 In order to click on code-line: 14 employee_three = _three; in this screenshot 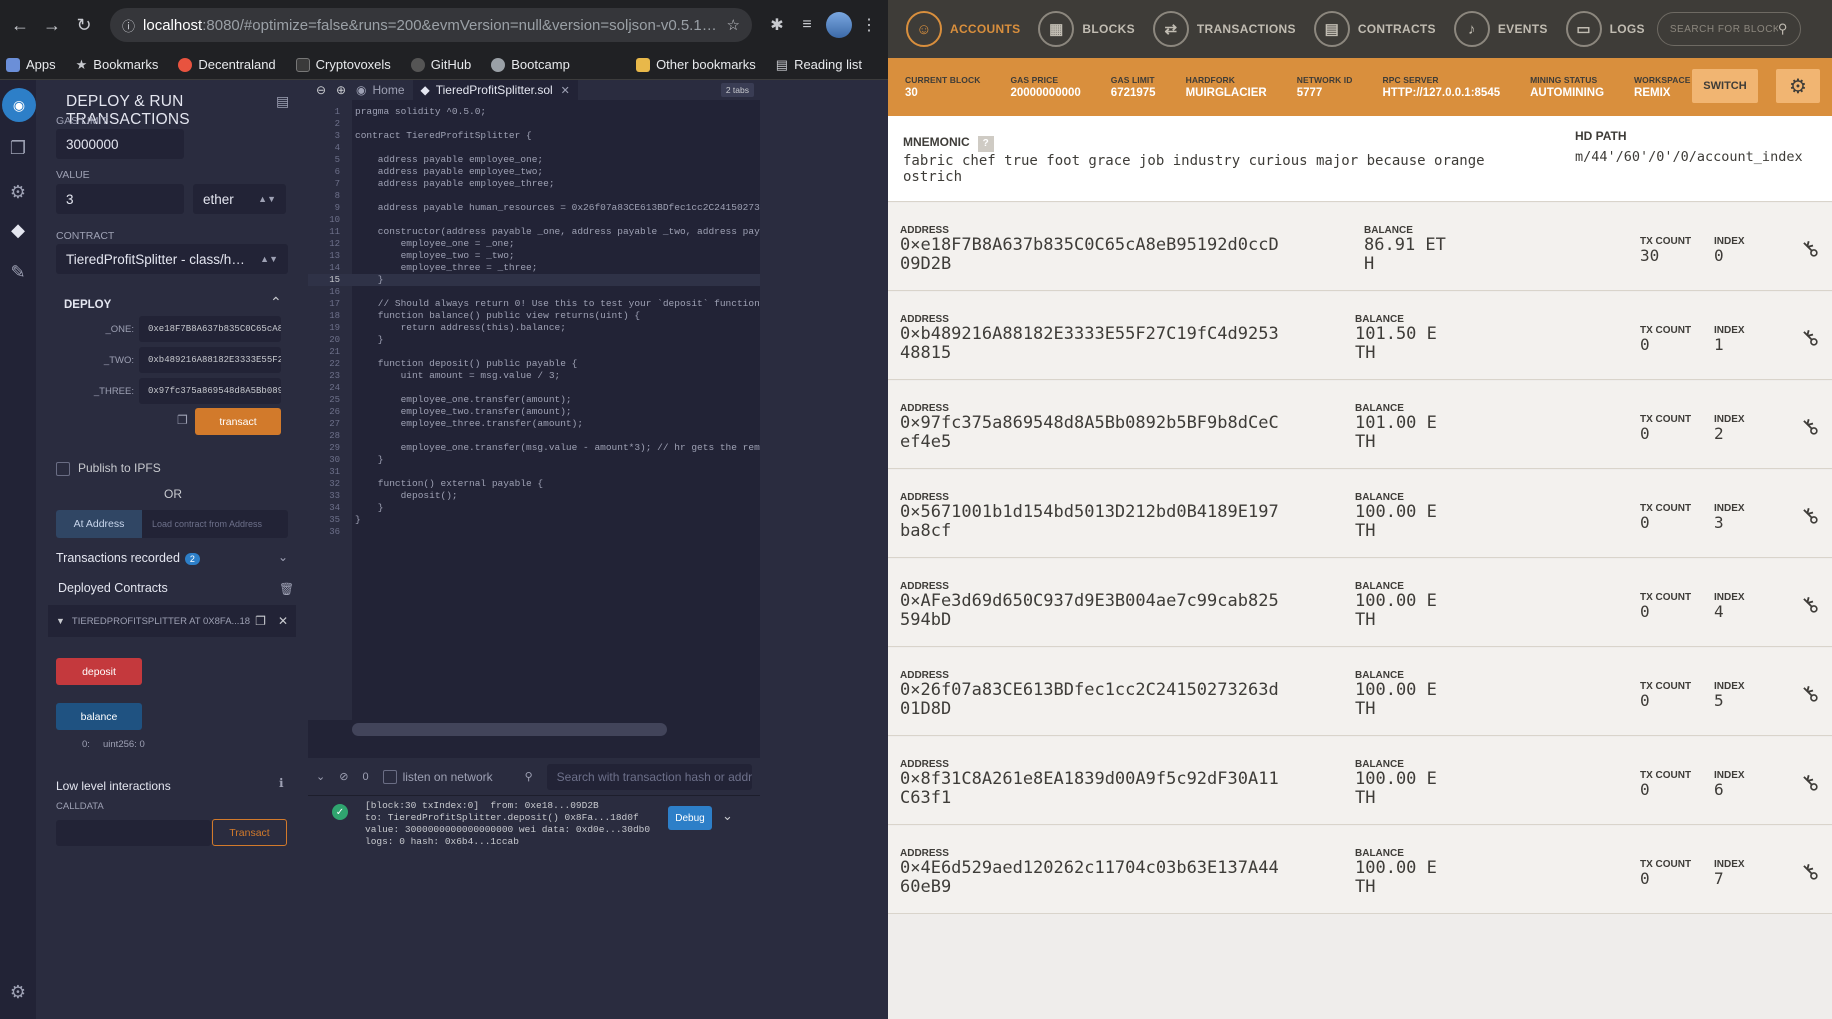, I will do `click(534, 268)`.